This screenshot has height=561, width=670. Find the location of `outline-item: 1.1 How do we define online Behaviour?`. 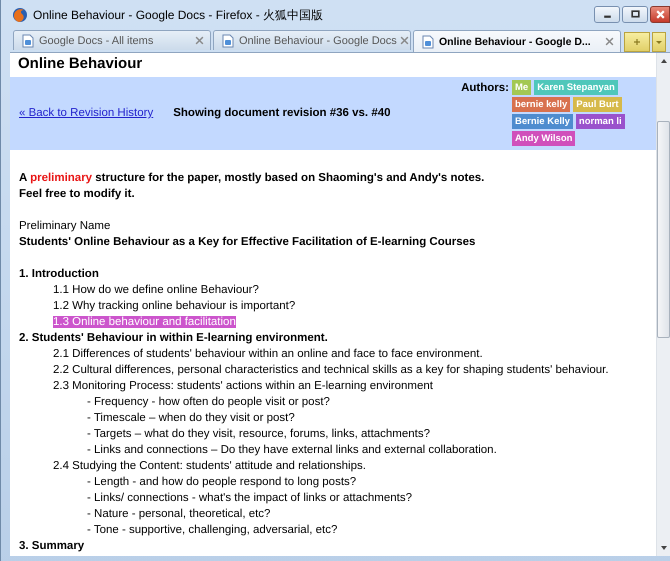

outline-item: 1.1 How do we define online Behaviour? is located at coordinates (156, 290).